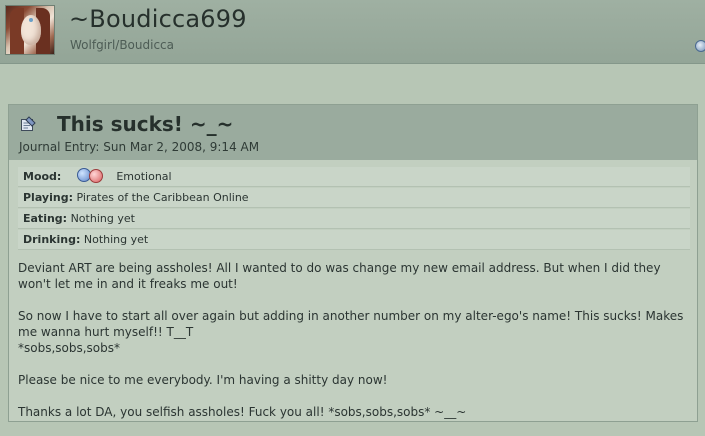 The width and height of the screenshot is (705, 436). What do you see at coordinates (158, 19) in the screenshot?
I see `username: ~Boudicca699` at bounding box center [158, 19].